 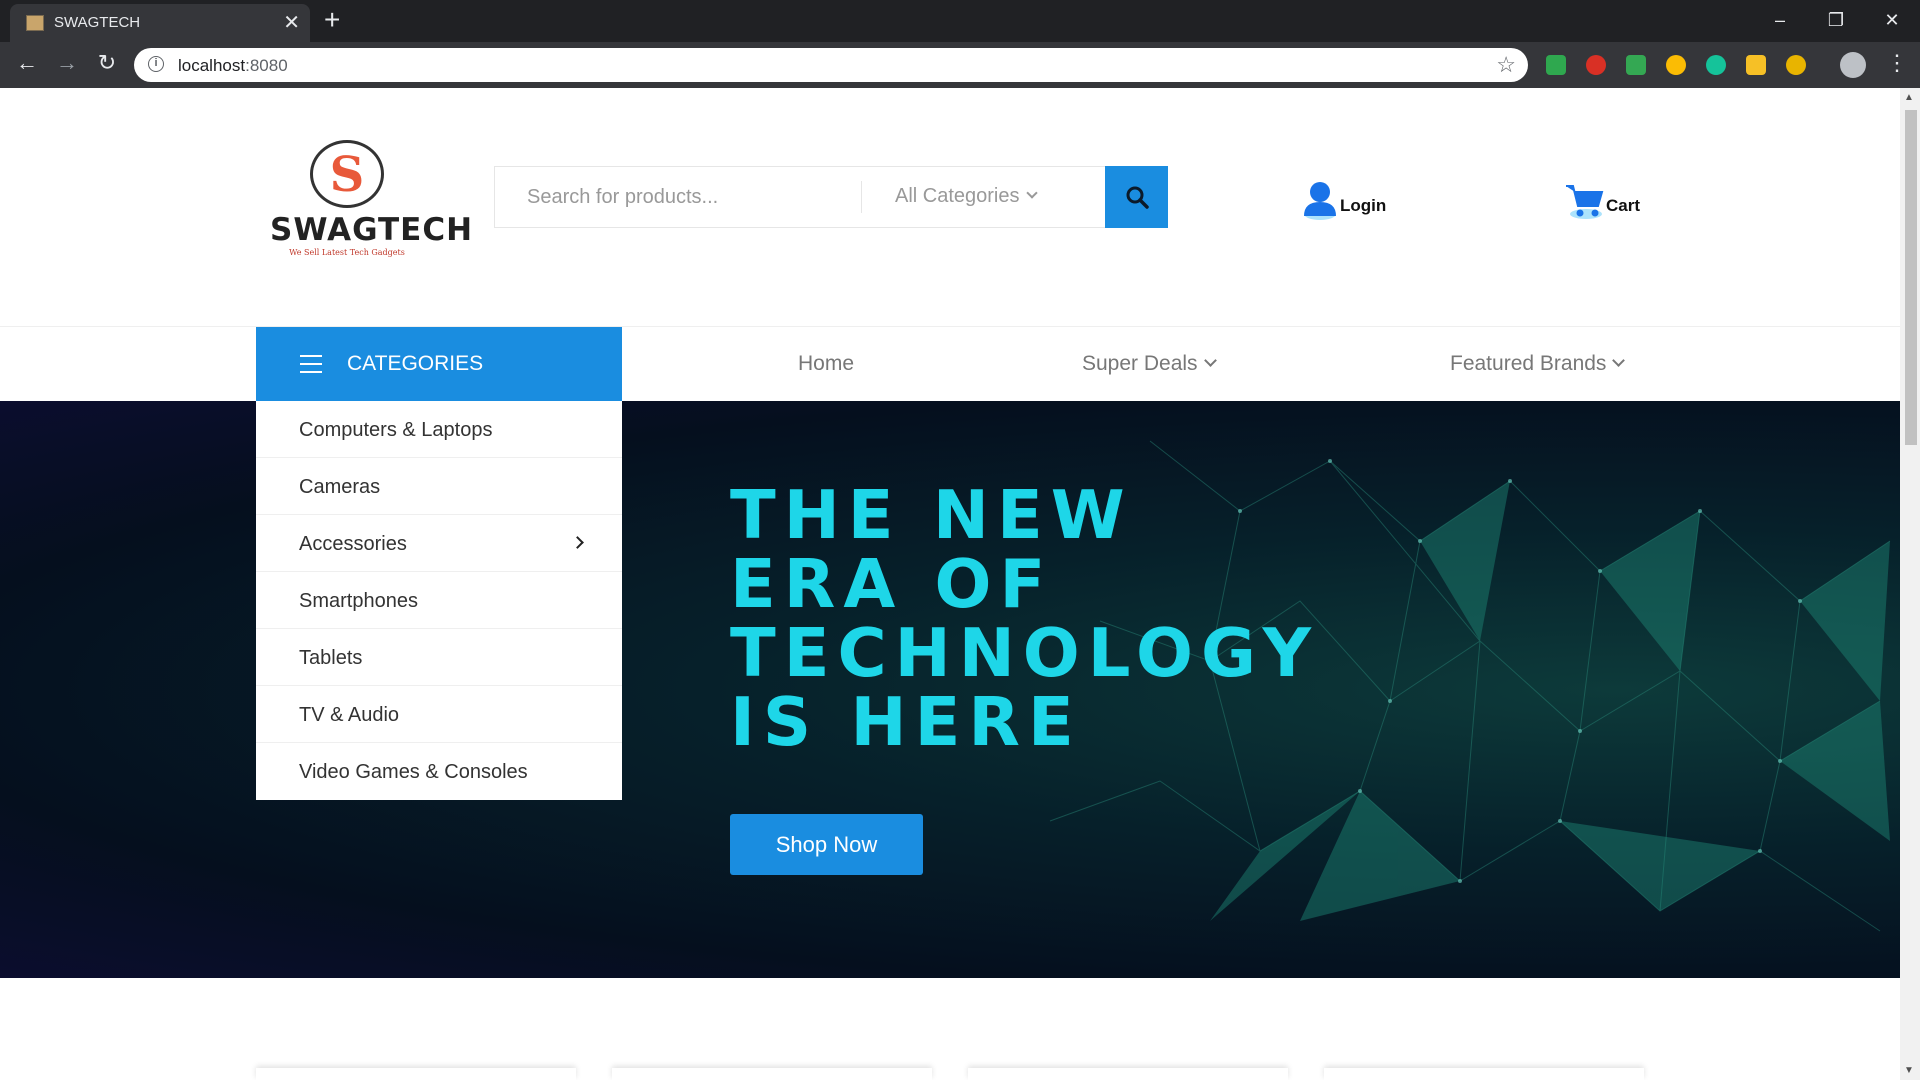 I want to click on site-logo: S SWAGTECH We Sell Latest Tech Gadgets, so click(x=372, y=199).